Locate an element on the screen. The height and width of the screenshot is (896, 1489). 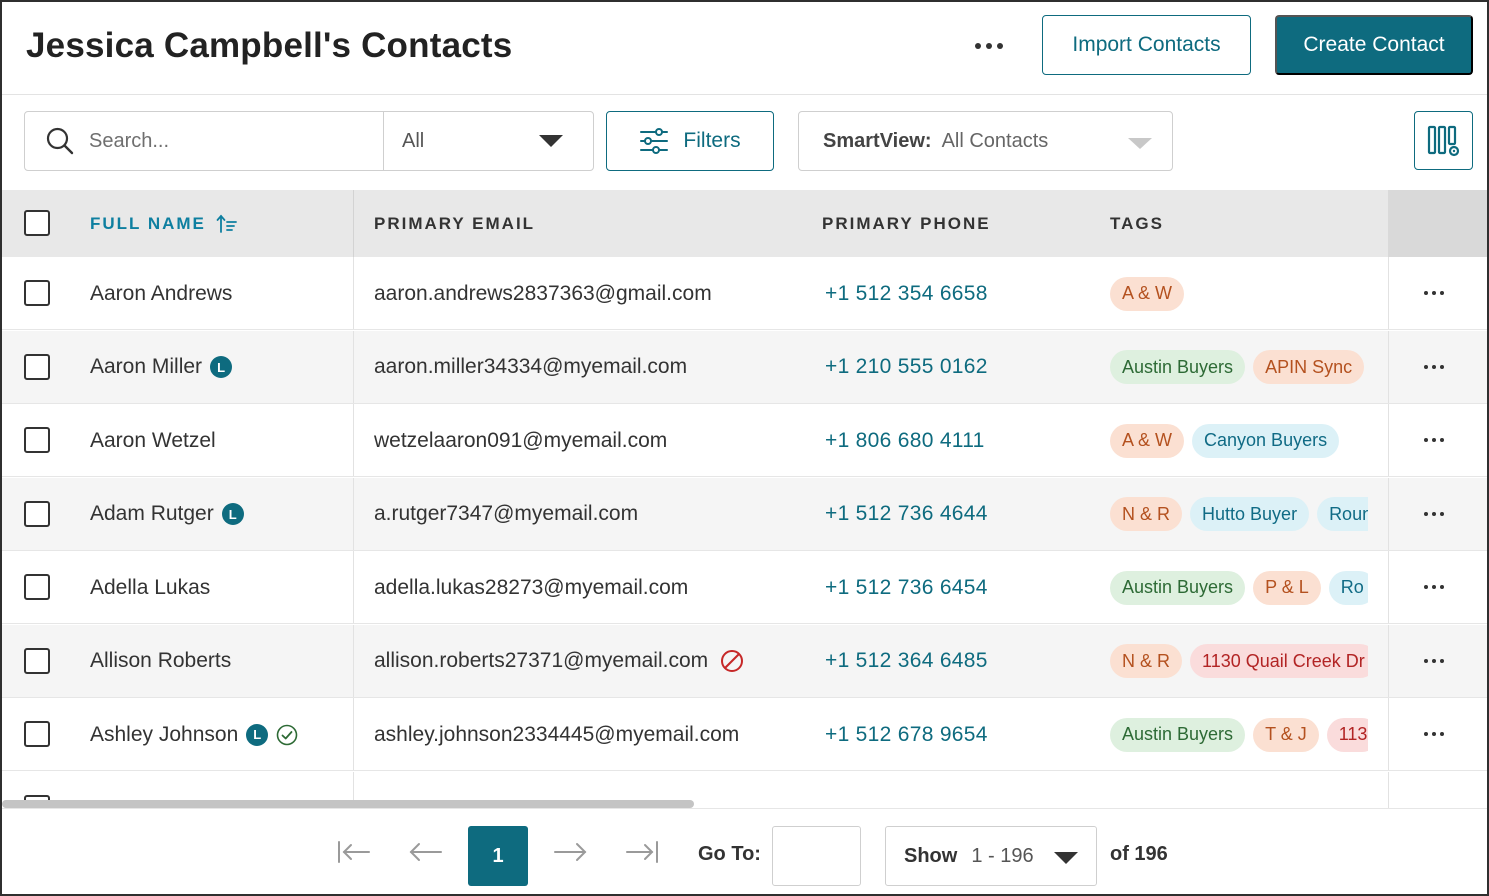
column-header-label: FULL NAME is located at coordinates (148, 223).